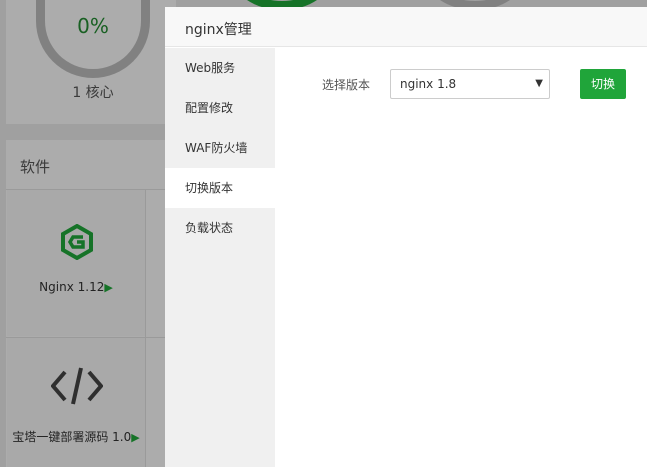  Describe the element at coordinates (220, 68) in the screenshot. I see `menu-item-web-service: Web服务` at that location.